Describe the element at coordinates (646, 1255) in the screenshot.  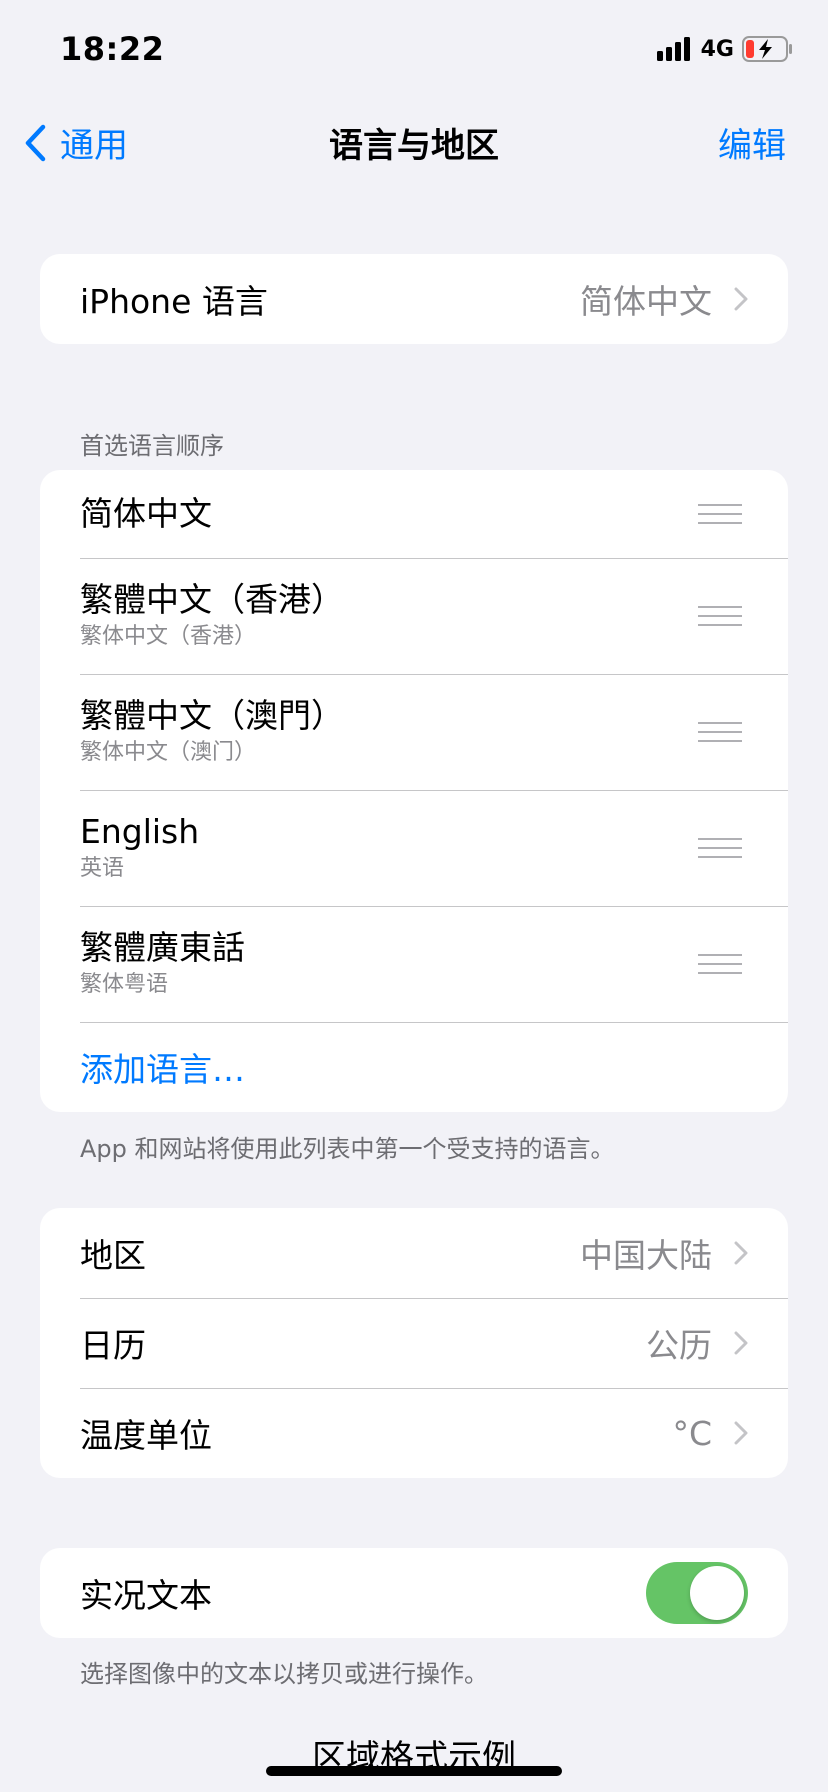
I see `region-value: 中国大陆` at that location.